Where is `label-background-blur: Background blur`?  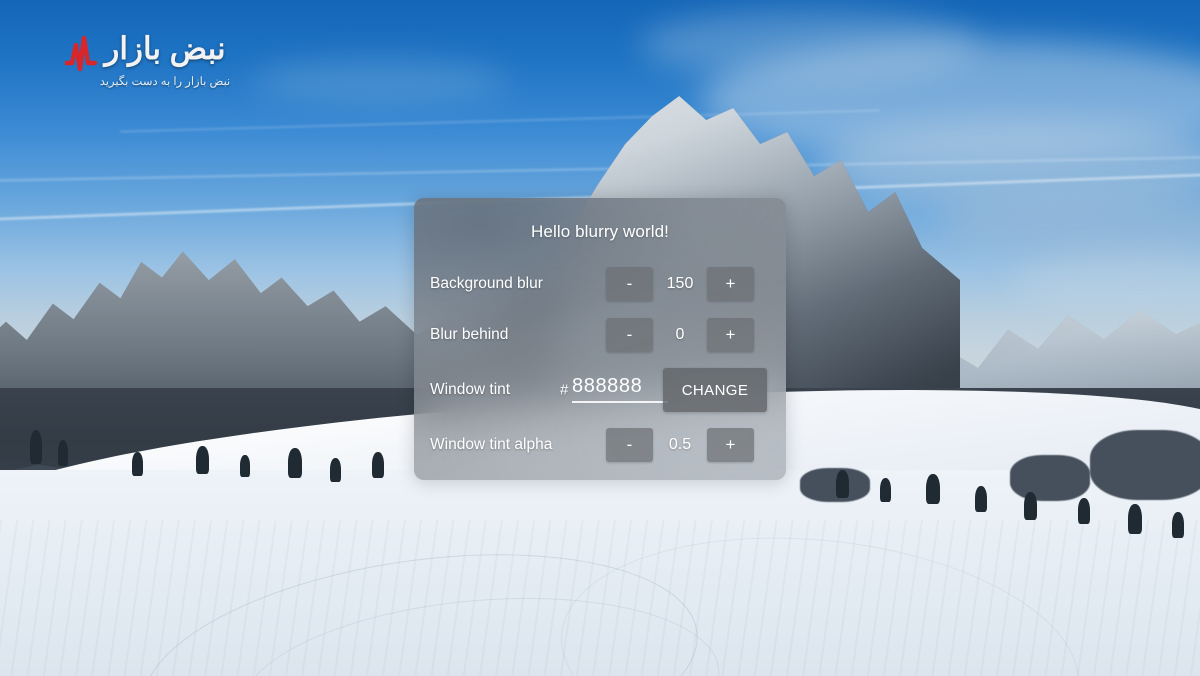
label-background-blur: Background blur is located at coordinates (486, 283).